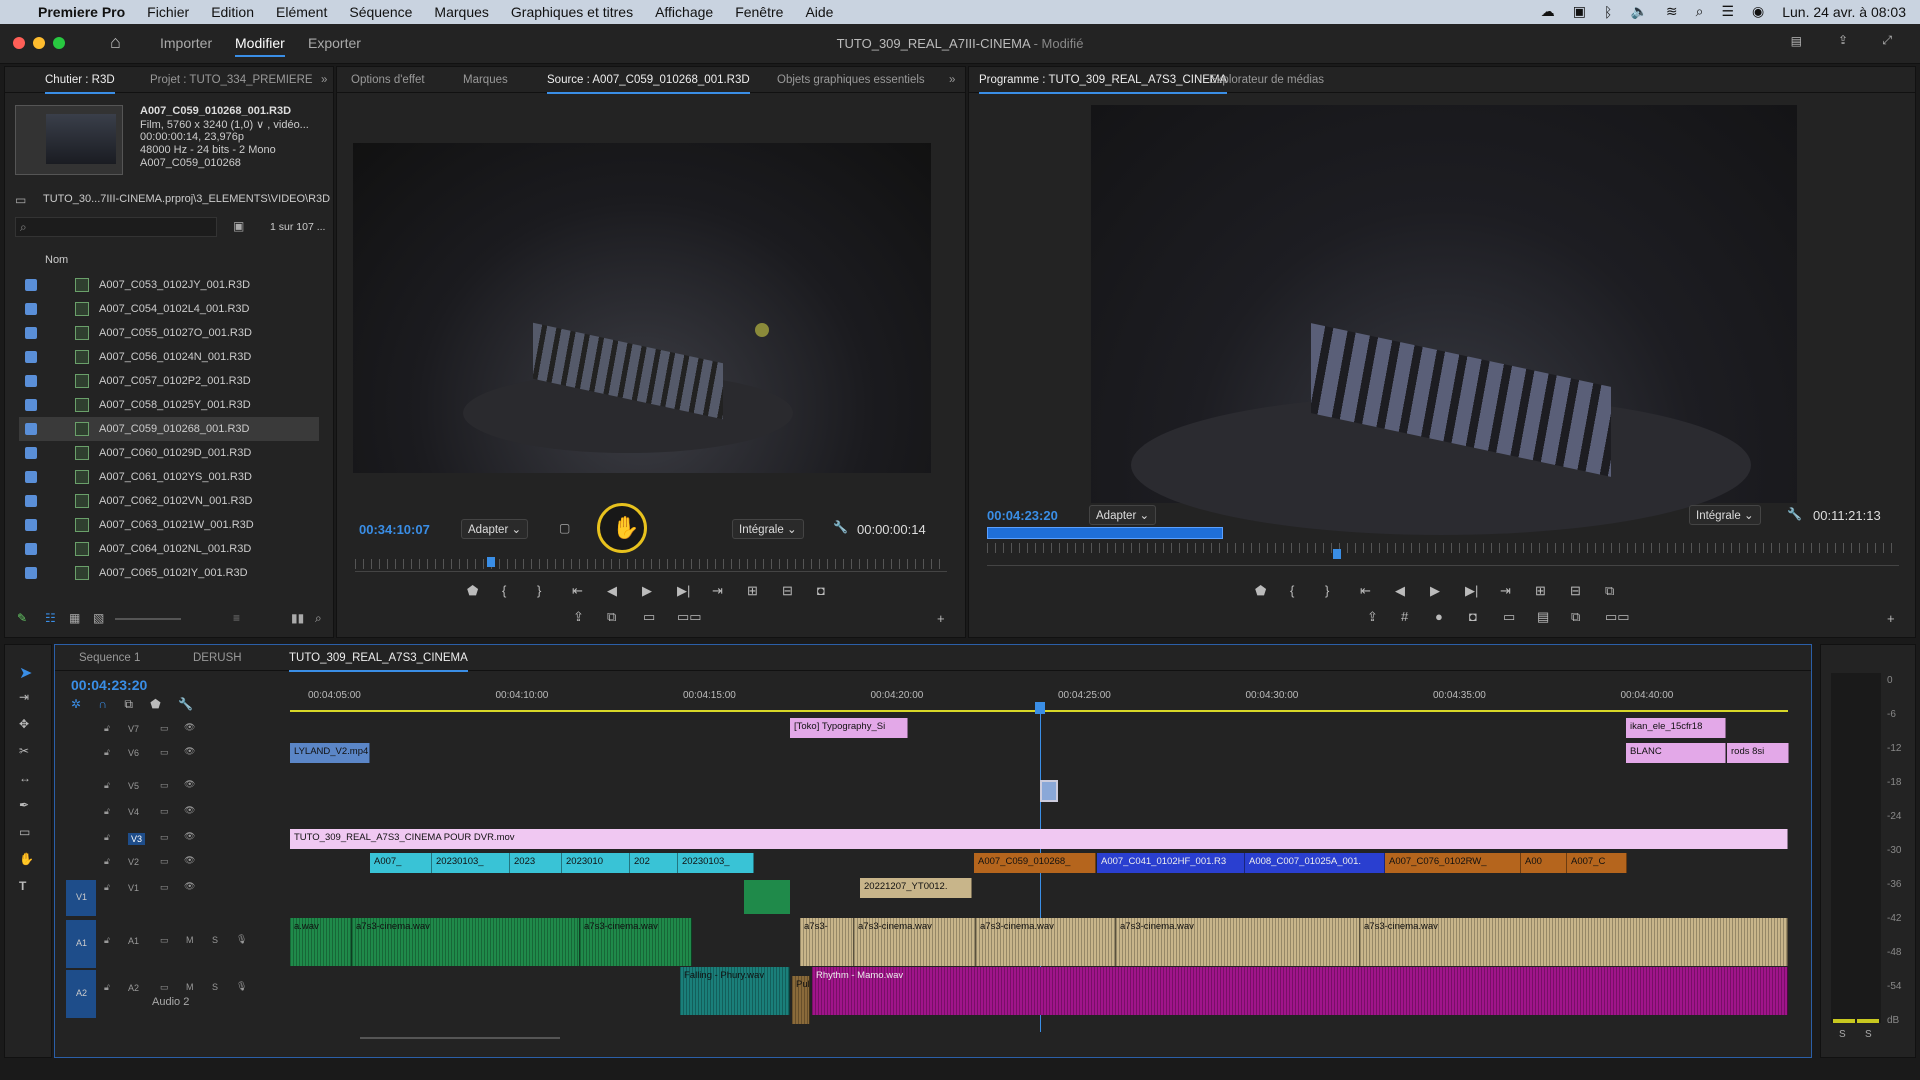  What do you see at coordinates (24, 724) in the screenshot?
I see `ripple-edit-icon: ✥` at bounding box center [24, 724].